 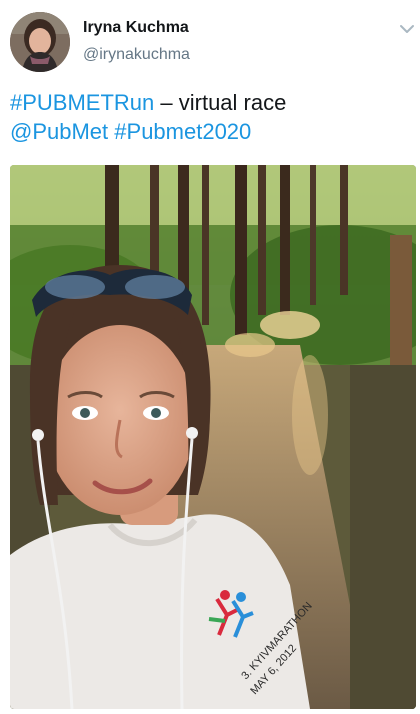 I want to click on tweet-text-body: – virtual race, so click(x=220, y=102).